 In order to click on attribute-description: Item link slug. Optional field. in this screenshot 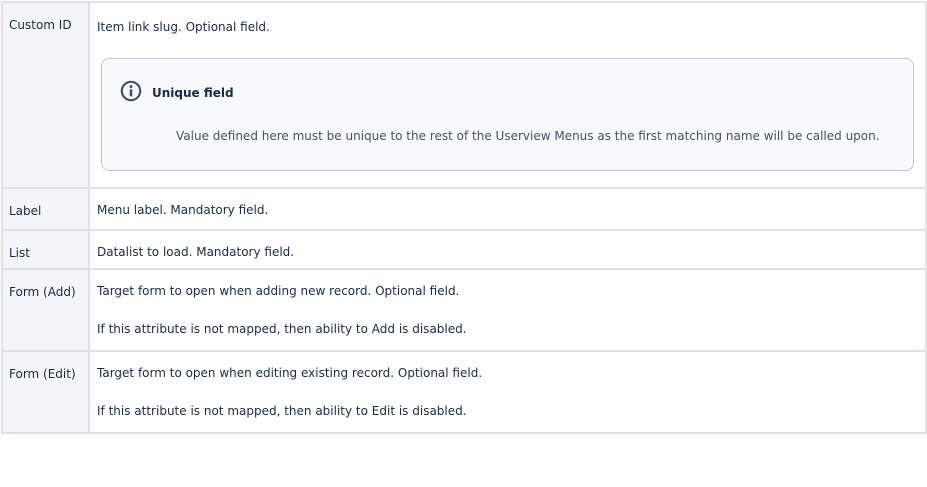, I will do `click(183, 27)`.